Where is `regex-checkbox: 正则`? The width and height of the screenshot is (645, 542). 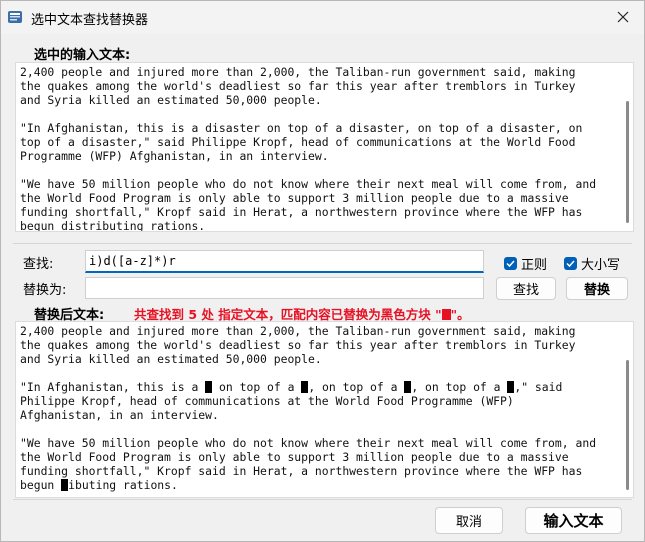
regex-checkbox: 正则 is located at coordinates (525, 263).